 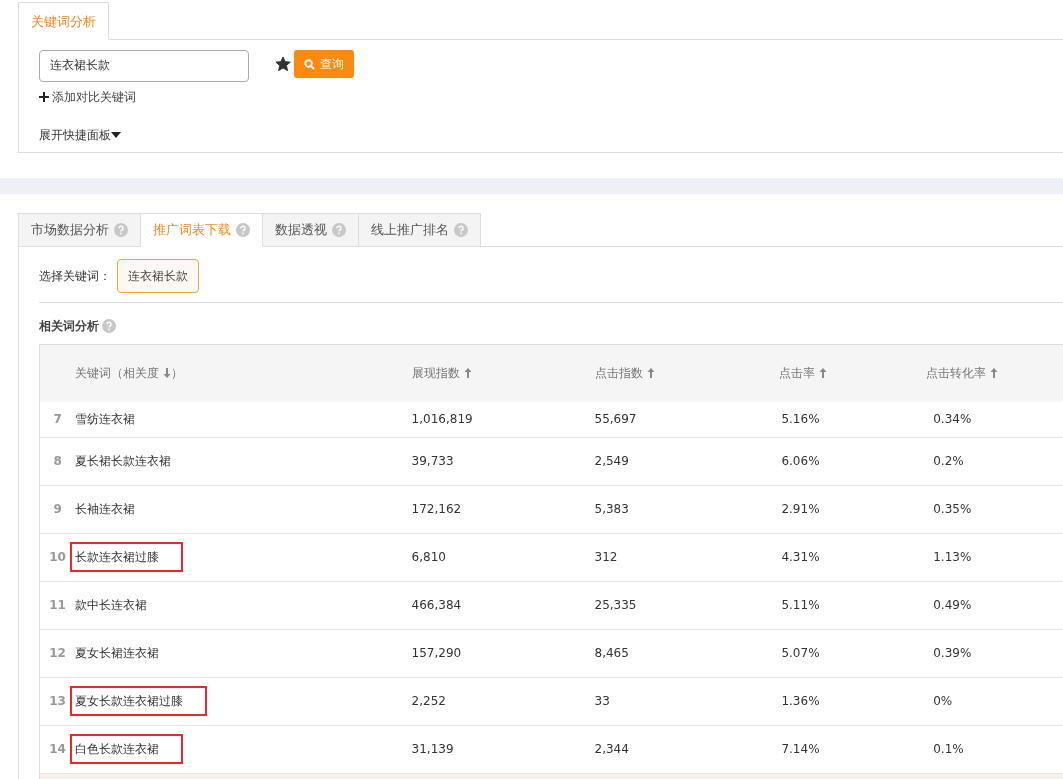 I want to click on panel-tab: 关键词分析, so click(x=63, y=21).